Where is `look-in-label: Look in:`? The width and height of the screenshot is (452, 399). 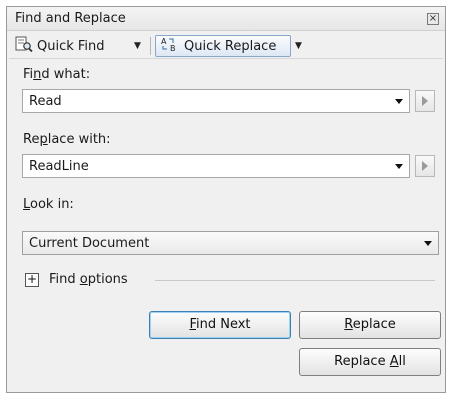
look-in-label: Look in: is located at coordinates (48, 204).